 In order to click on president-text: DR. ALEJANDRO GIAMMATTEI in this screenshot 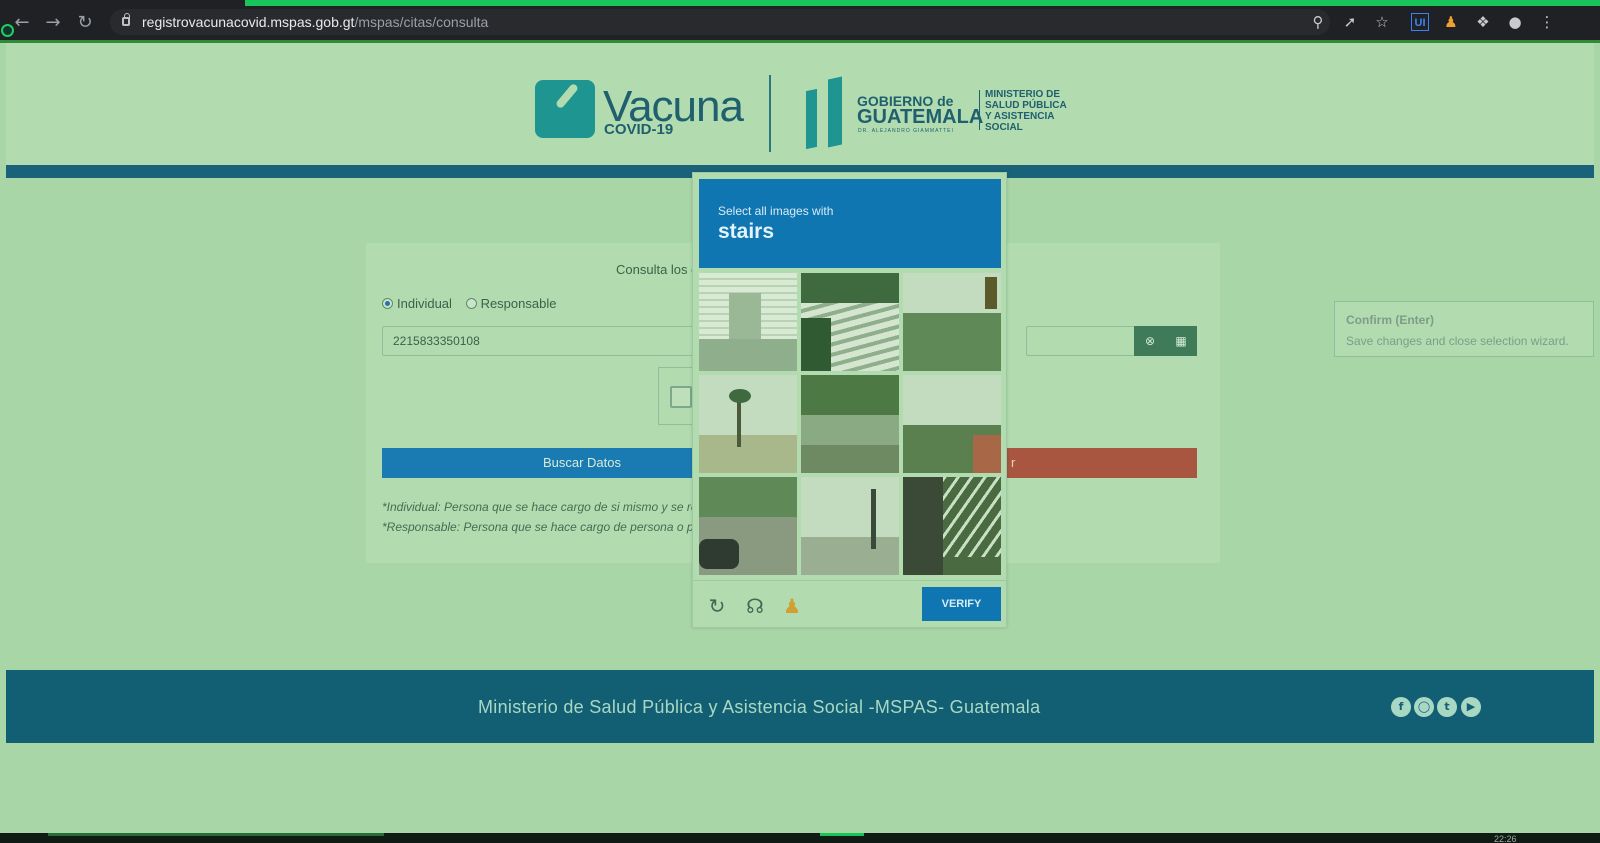, I will do `click(906, 131)`.